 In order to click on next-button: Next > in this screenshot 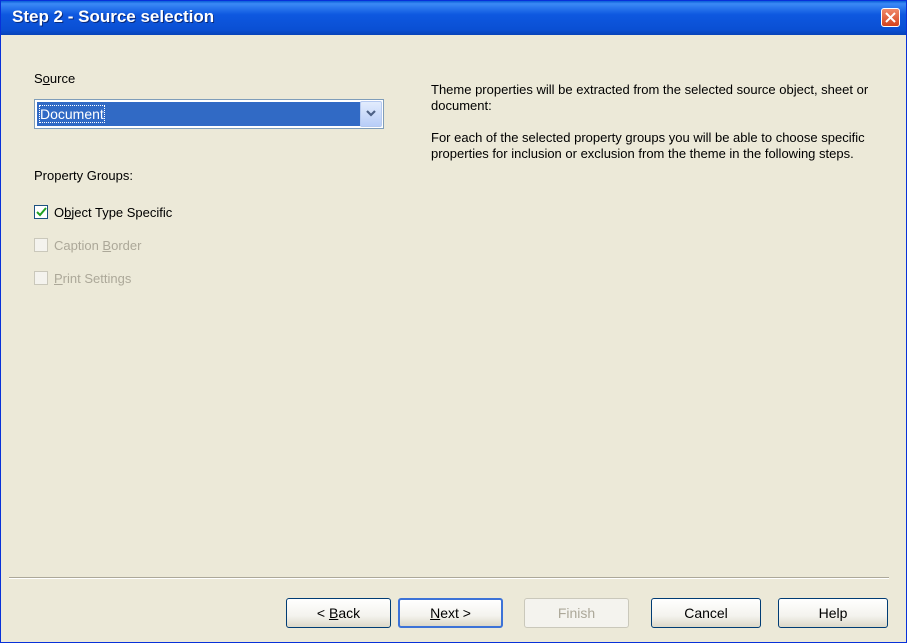, I will do `click(450, 613)`.